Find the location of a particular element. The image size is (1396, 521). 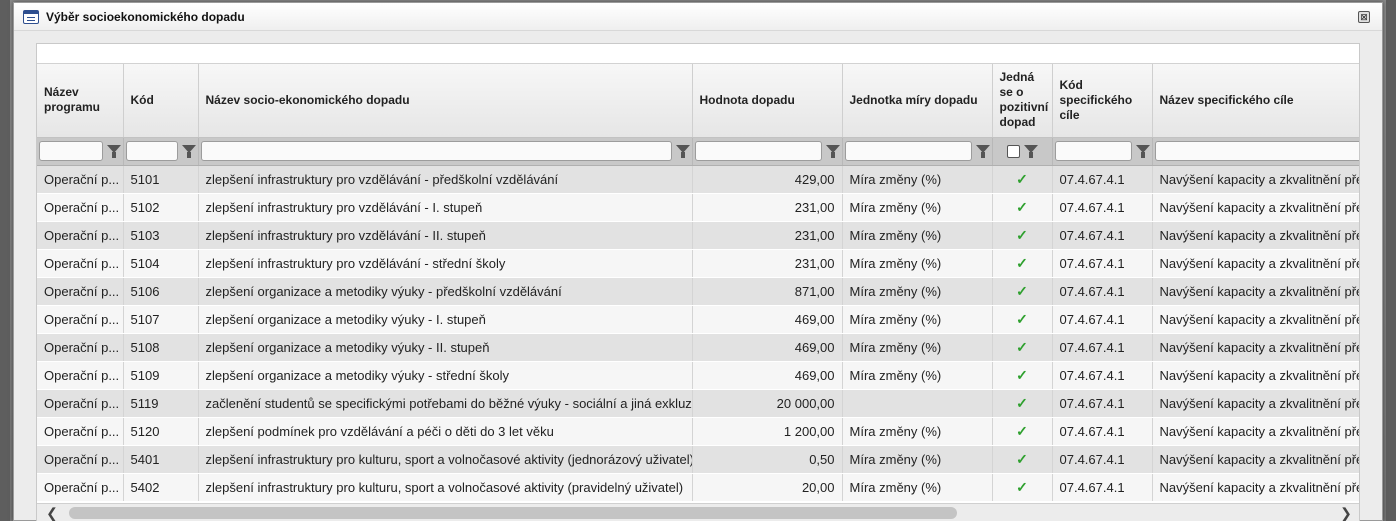

column-header-impact-name: Název socio-ekonomického dopadu is located at coordinates (445, 101).